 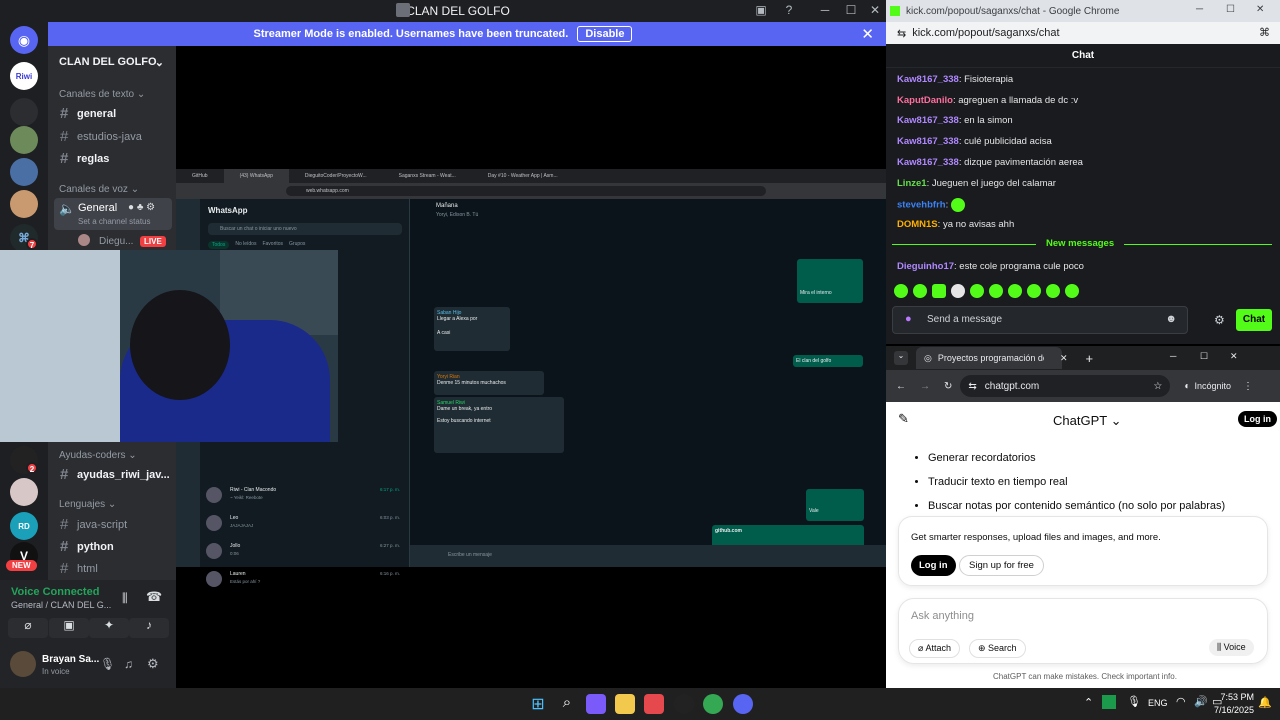 I want to click on back-icon: ←, so click(x=901, y=386).